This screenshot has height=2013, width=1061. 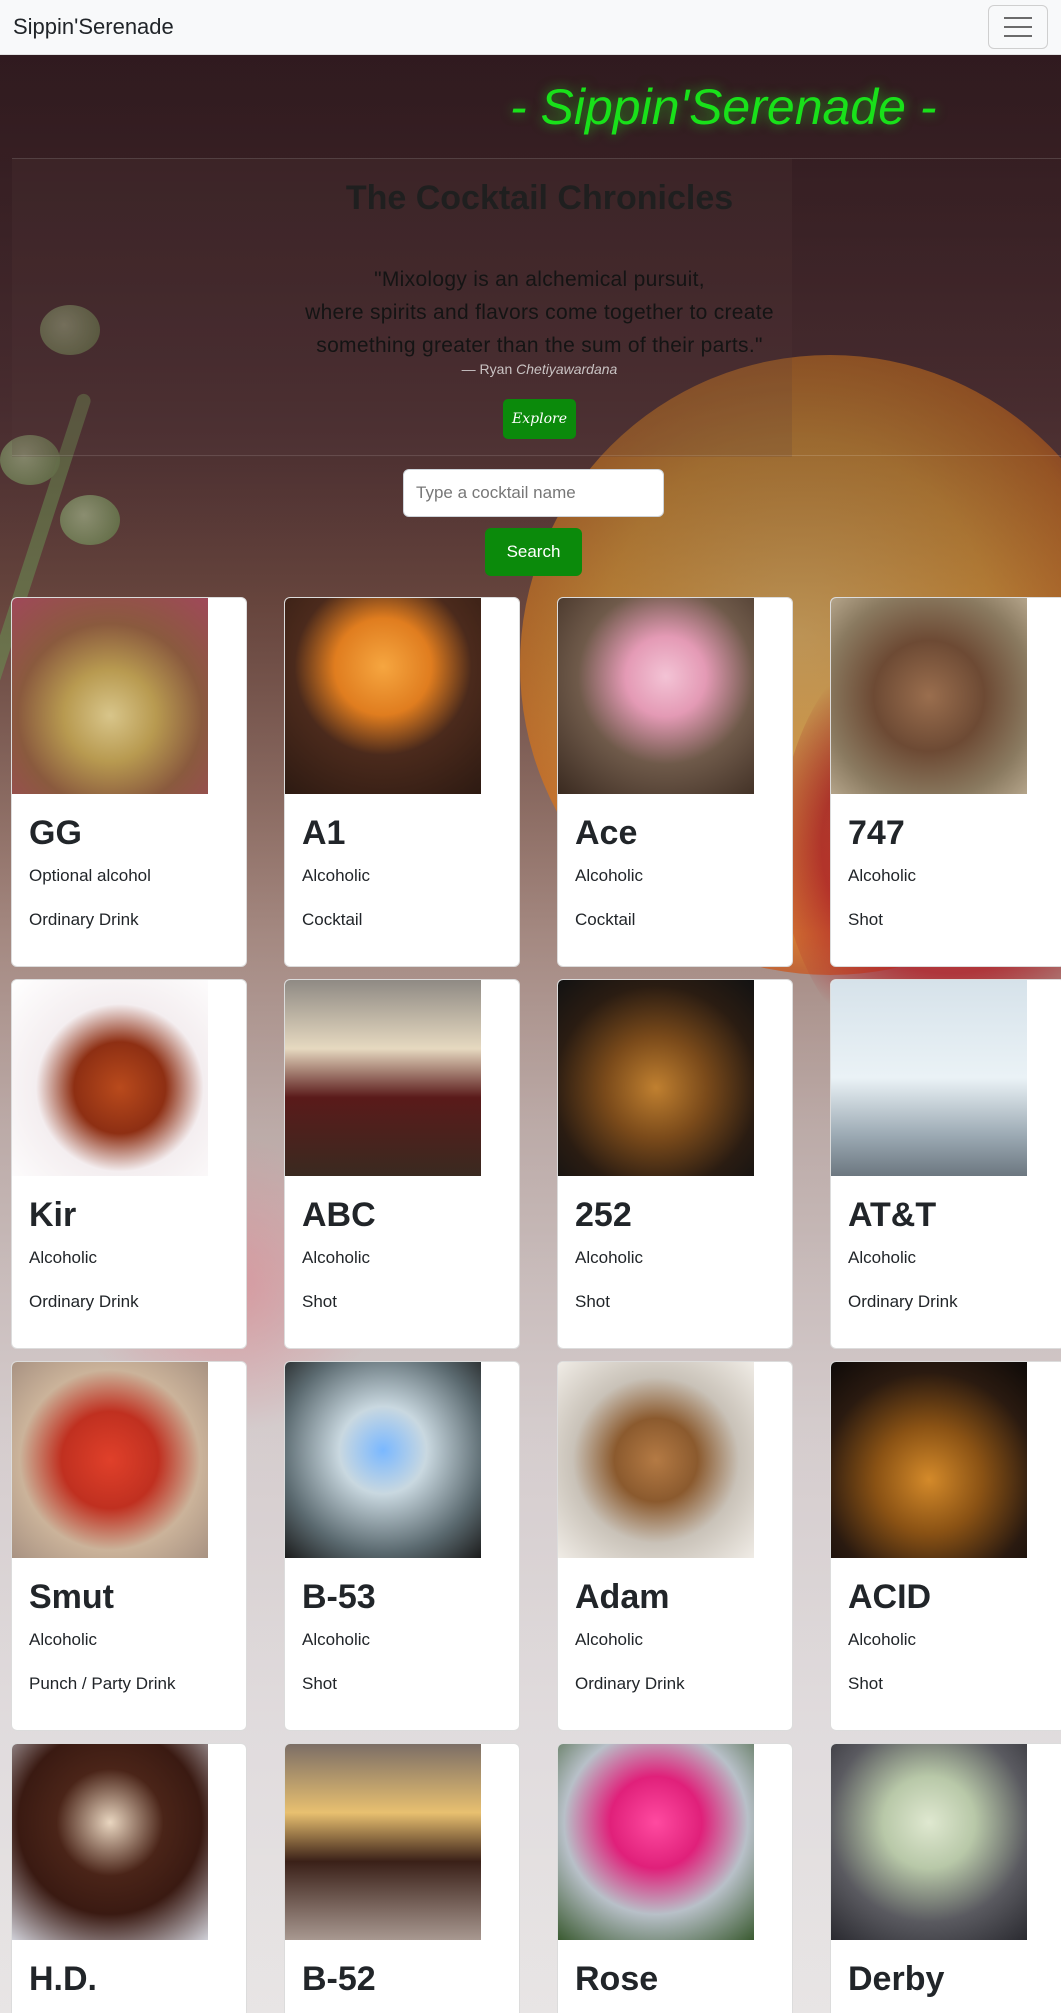 What do you see at coordinates (339, 1215) in the screenshot?
I see `cocktail-name: ABC` at bounding box center [339, 1215].